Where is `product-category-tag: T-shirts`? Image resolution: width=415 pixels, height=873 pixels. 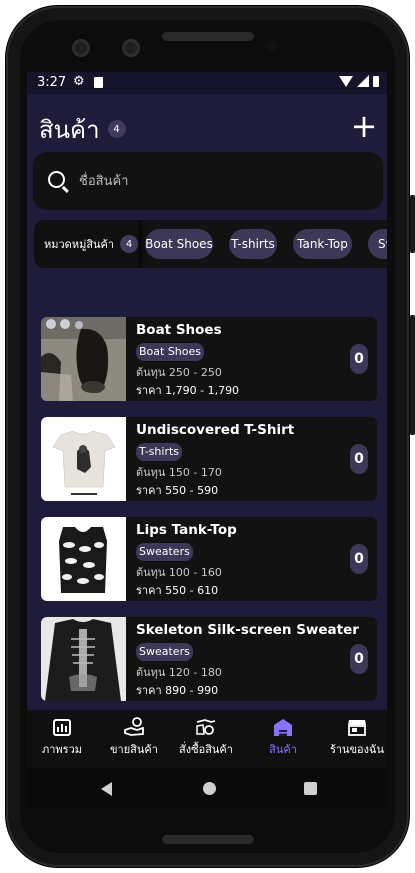 product-category-tag: T-shirts is located at coordinates (159, 452).